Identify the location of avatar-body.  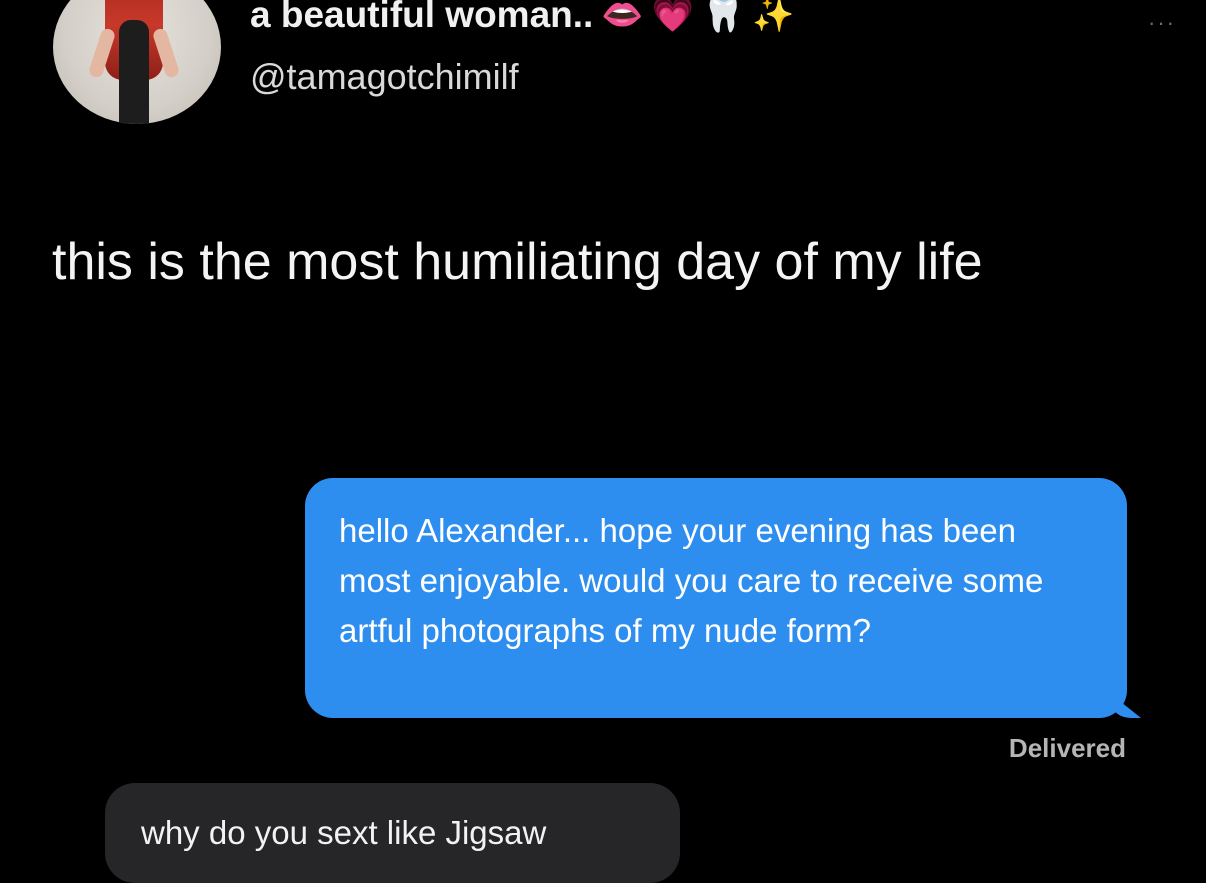
(134, 72).